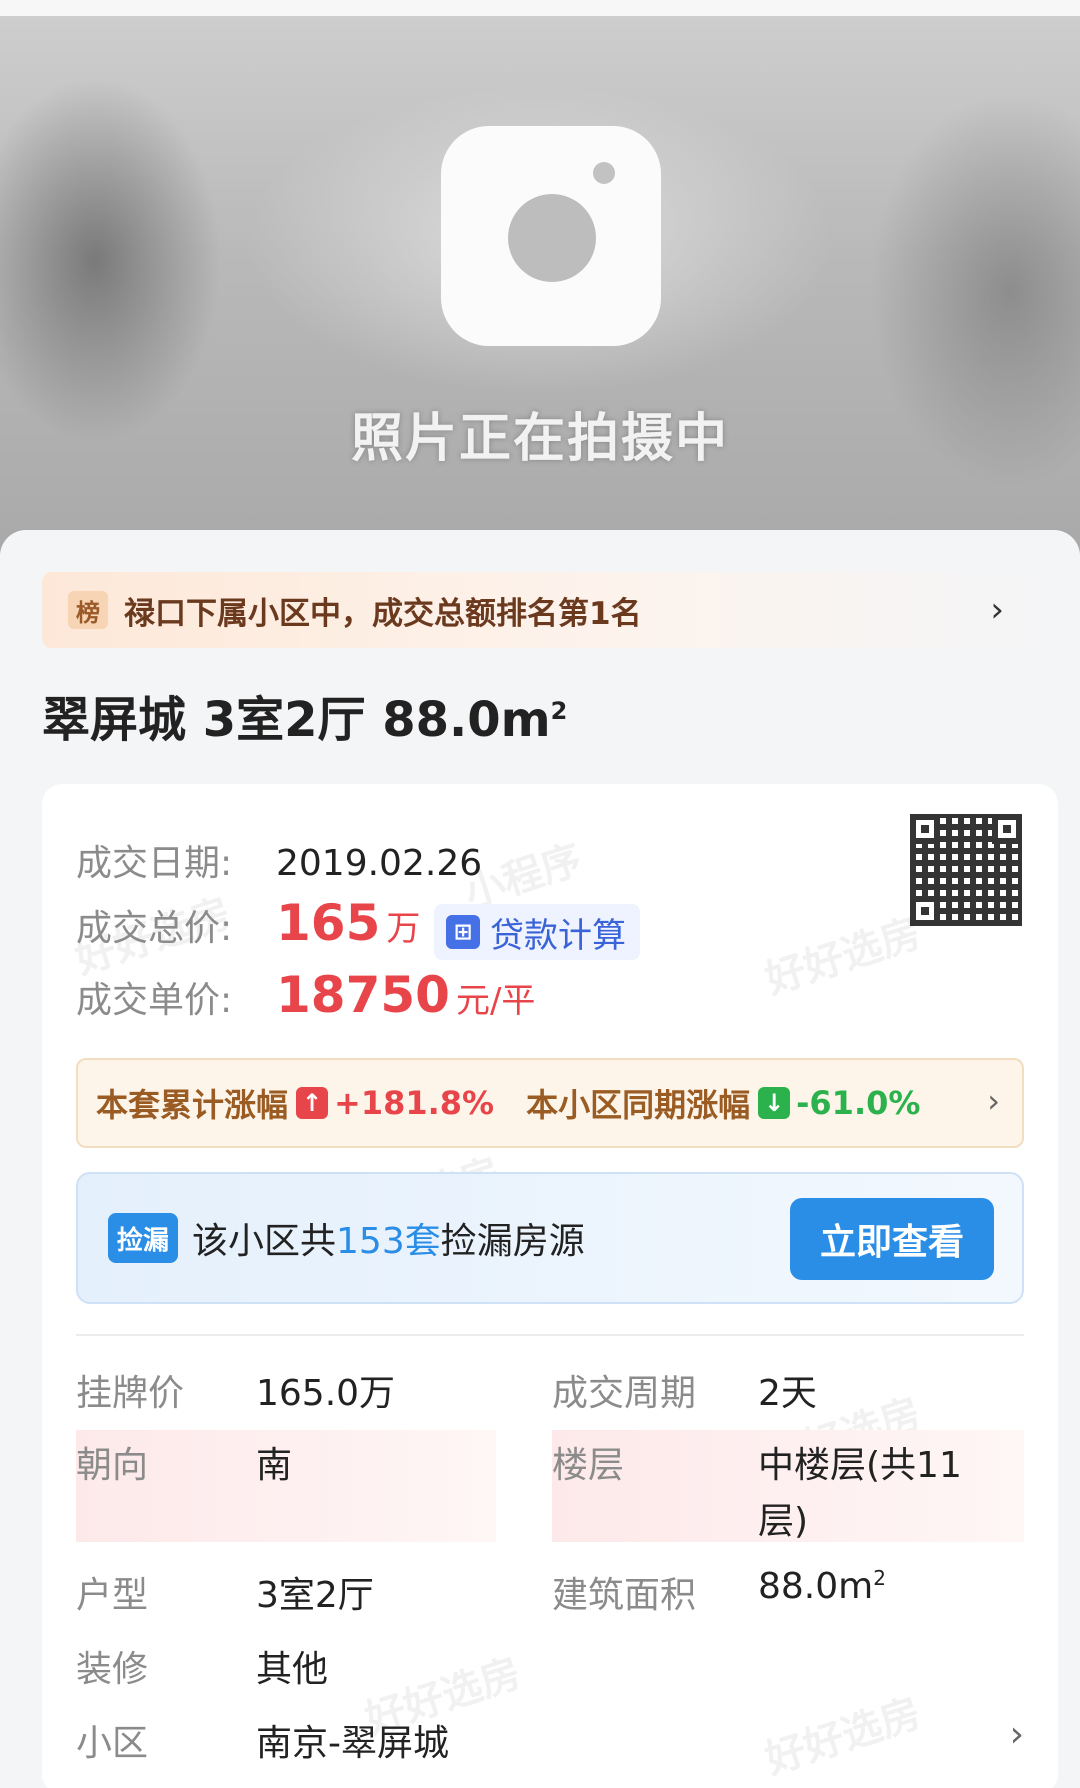 The width and height of the screenshot is (1080, 1788). Describe the element at coordinates (787, 1393) in the screenshot. I see `deal-cycle-value: 2天` at that location.